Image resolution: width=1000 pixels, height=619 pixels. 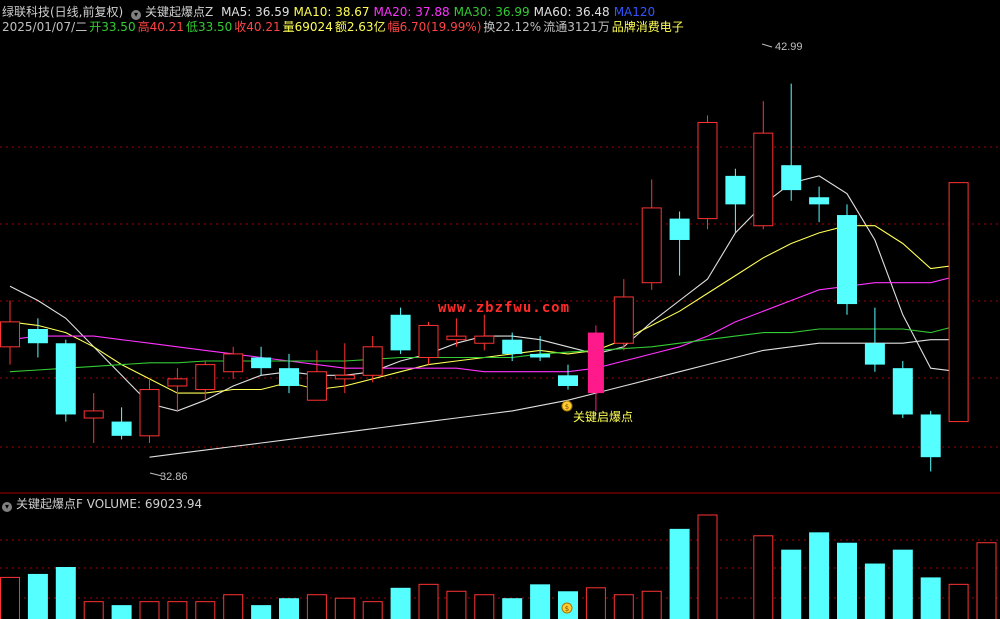 I want to click on ma-legend-item: MA20: 37.88, so click(x=411, y=12).